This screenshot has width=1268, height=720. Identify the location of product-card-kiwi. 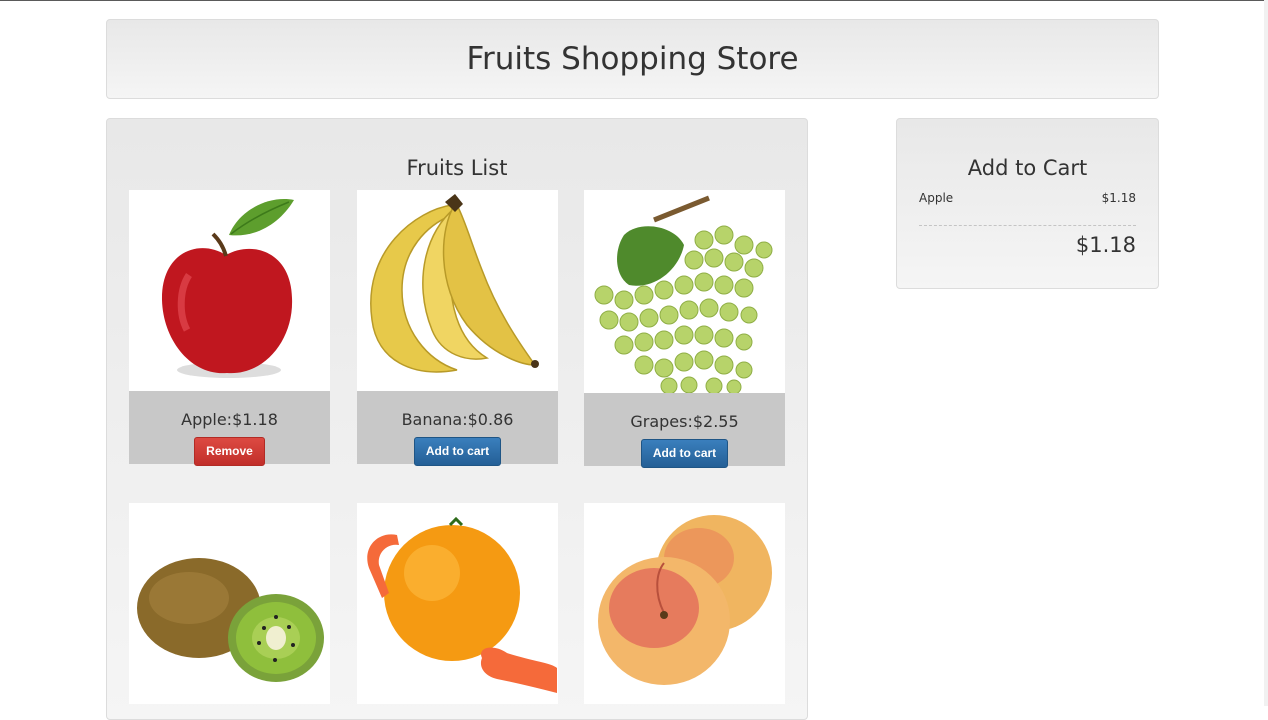
(229, 603).